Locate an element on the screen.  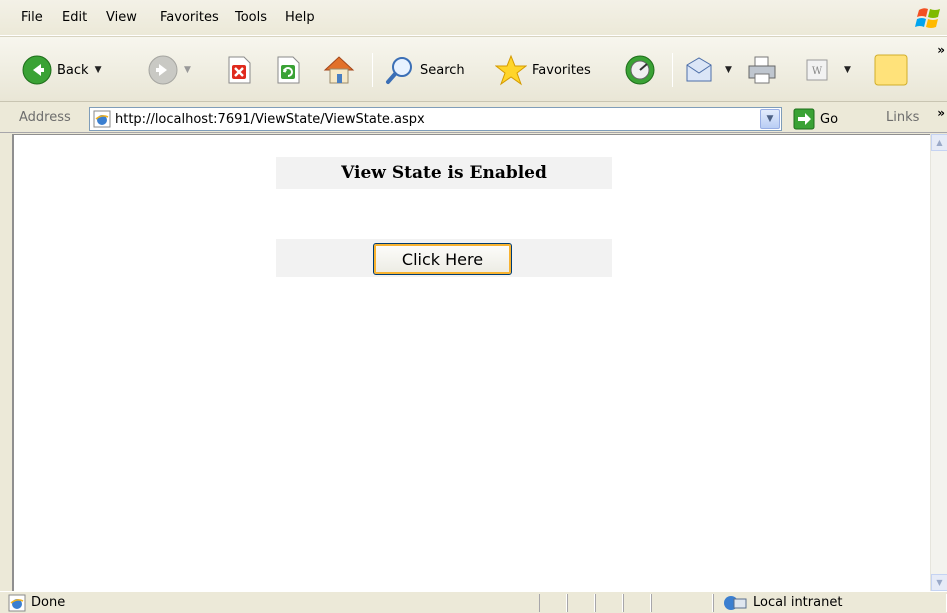
home-button is located at coordinates (339, 70).